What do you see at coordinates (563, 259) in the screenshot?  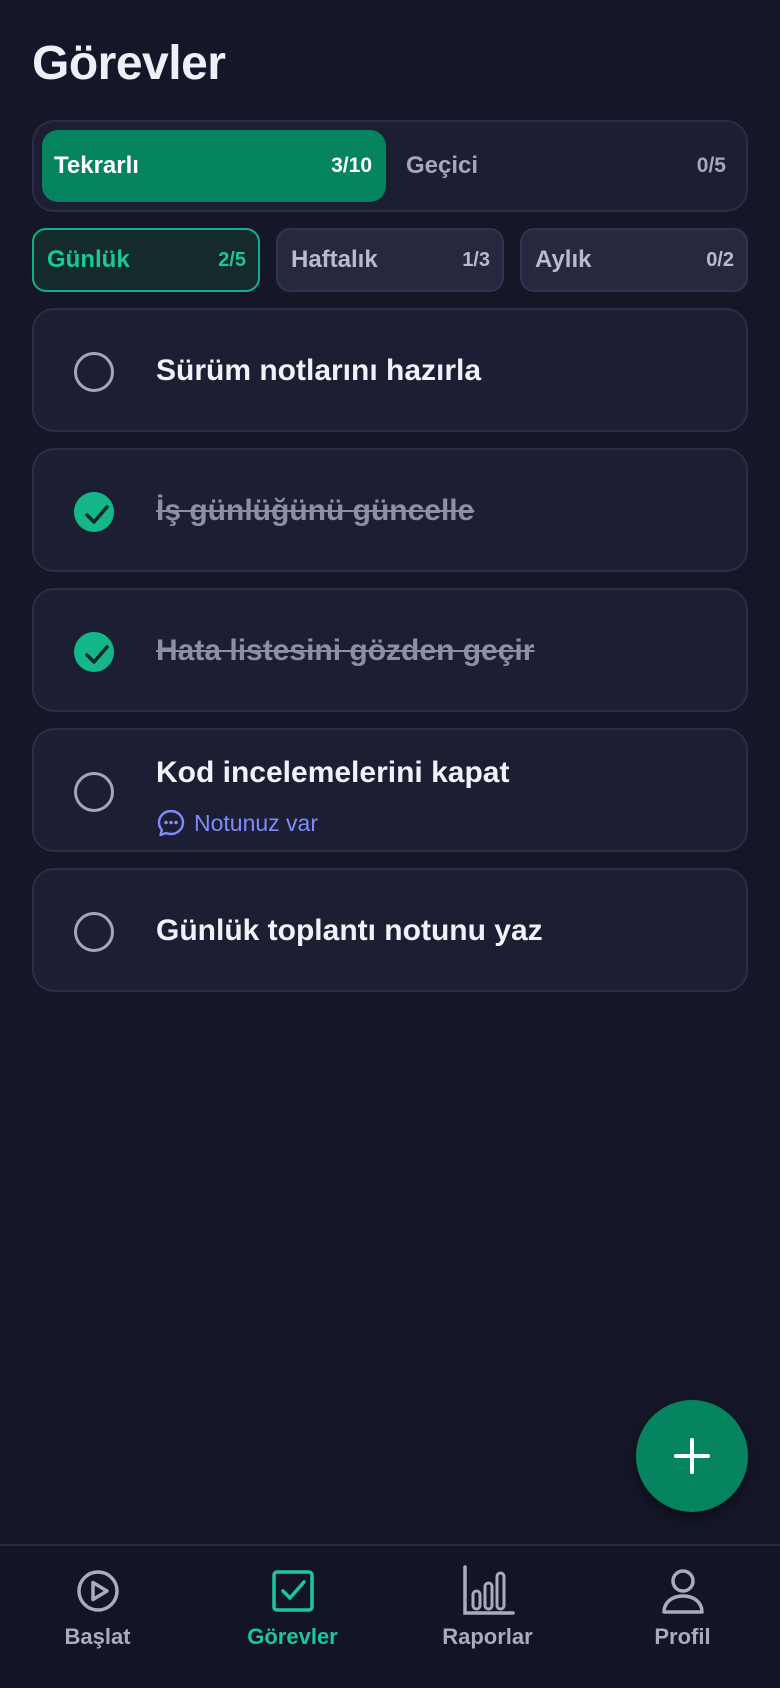 I see `tab-label: Aylık` at bounding box center [563, 259].